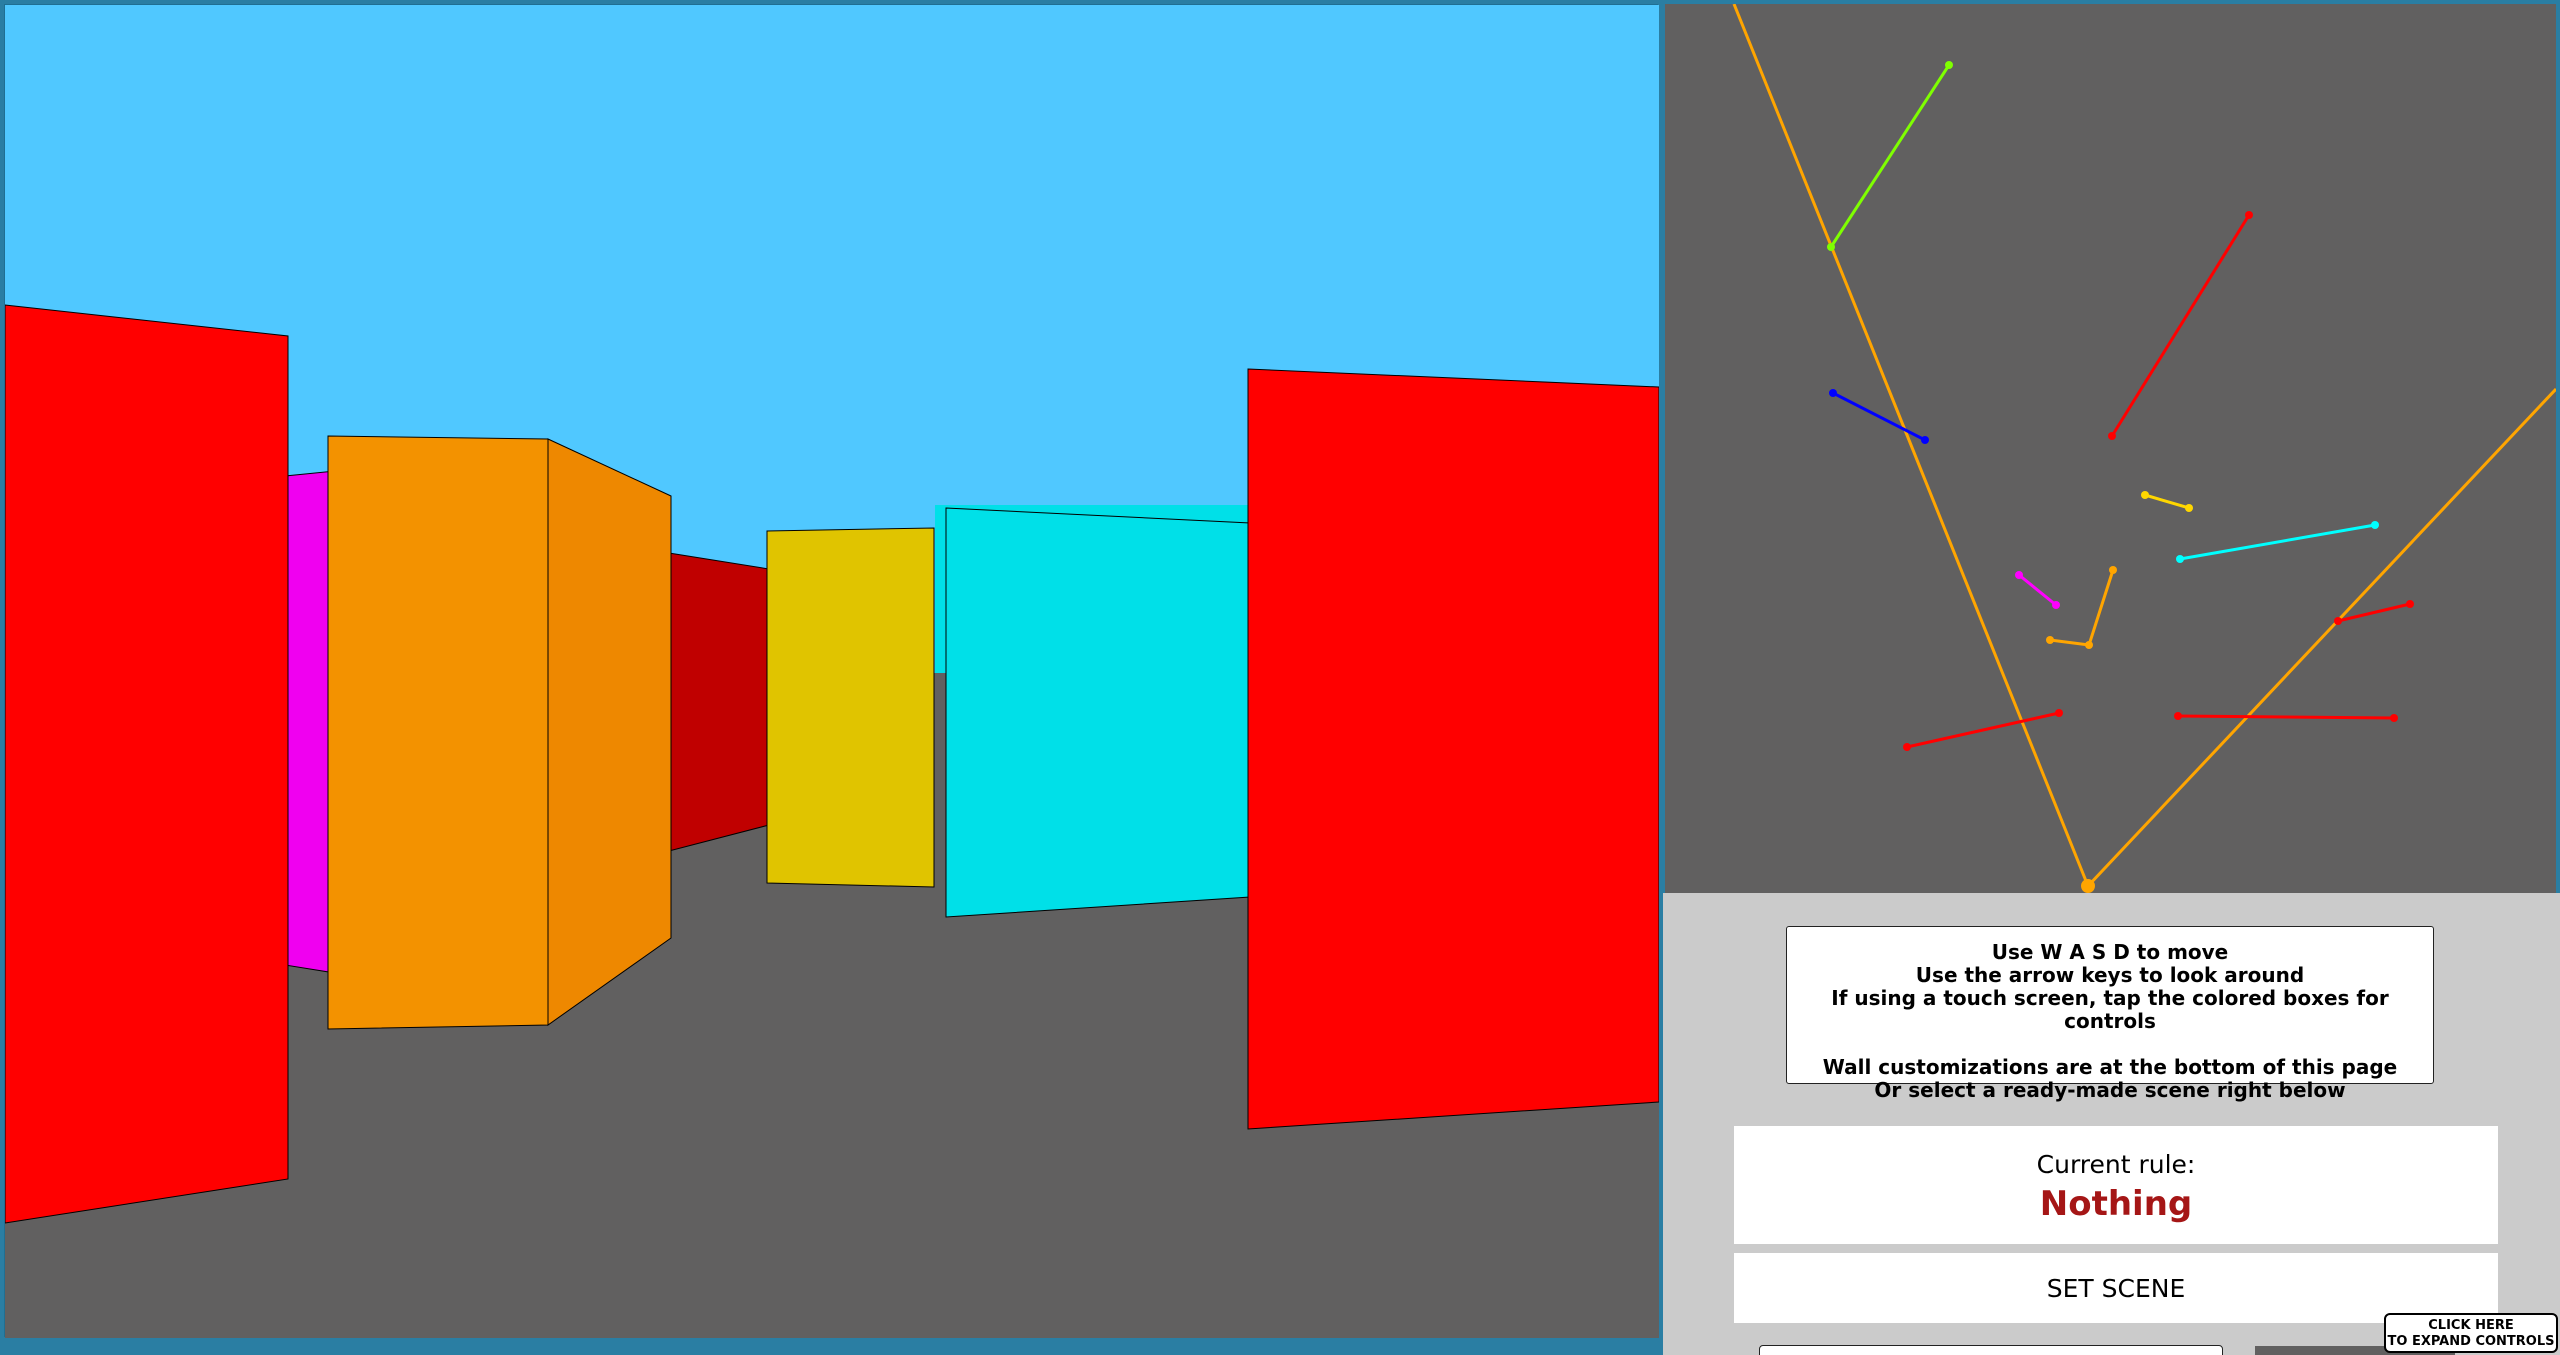 The width and height of the screenshot is (2560, 1355). I want to click on wall-dark-red, so click(719, 702).